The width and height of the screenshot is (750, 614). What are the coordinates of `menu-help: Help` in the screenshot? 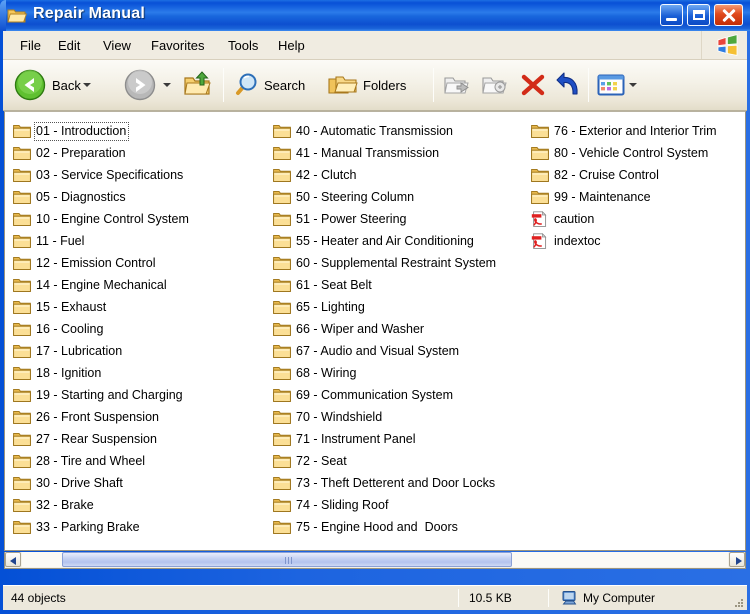 It's located at (291, 45).